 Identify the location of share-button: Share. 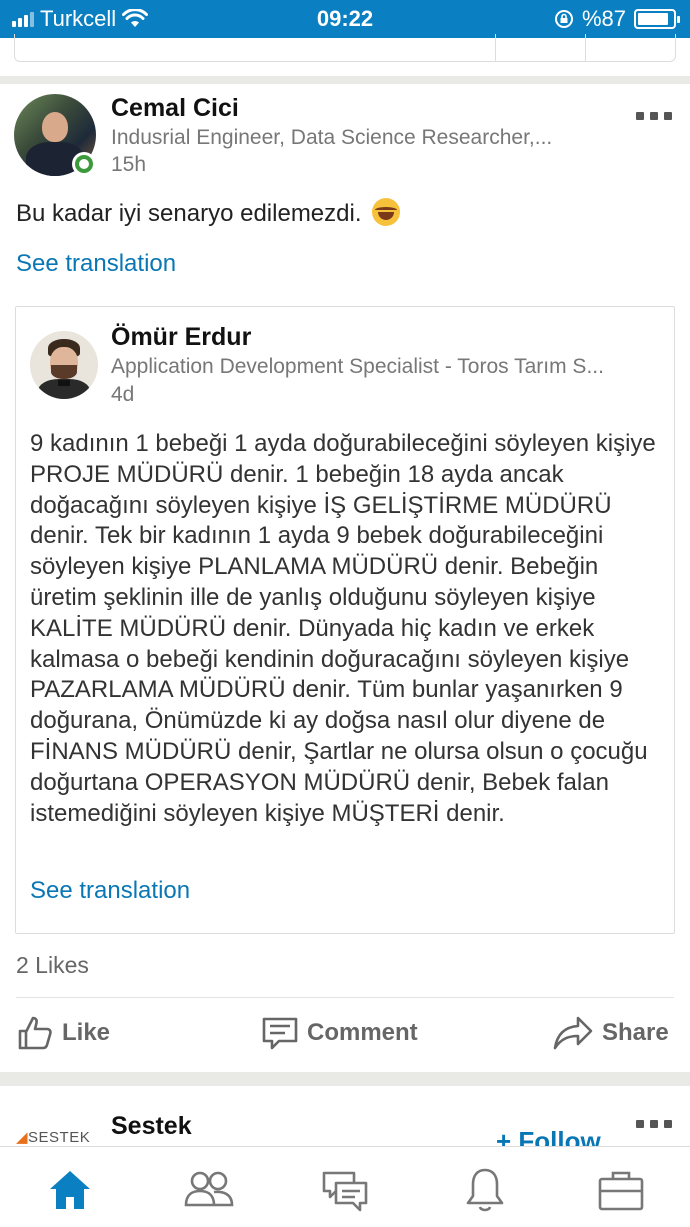
(610, 1033).